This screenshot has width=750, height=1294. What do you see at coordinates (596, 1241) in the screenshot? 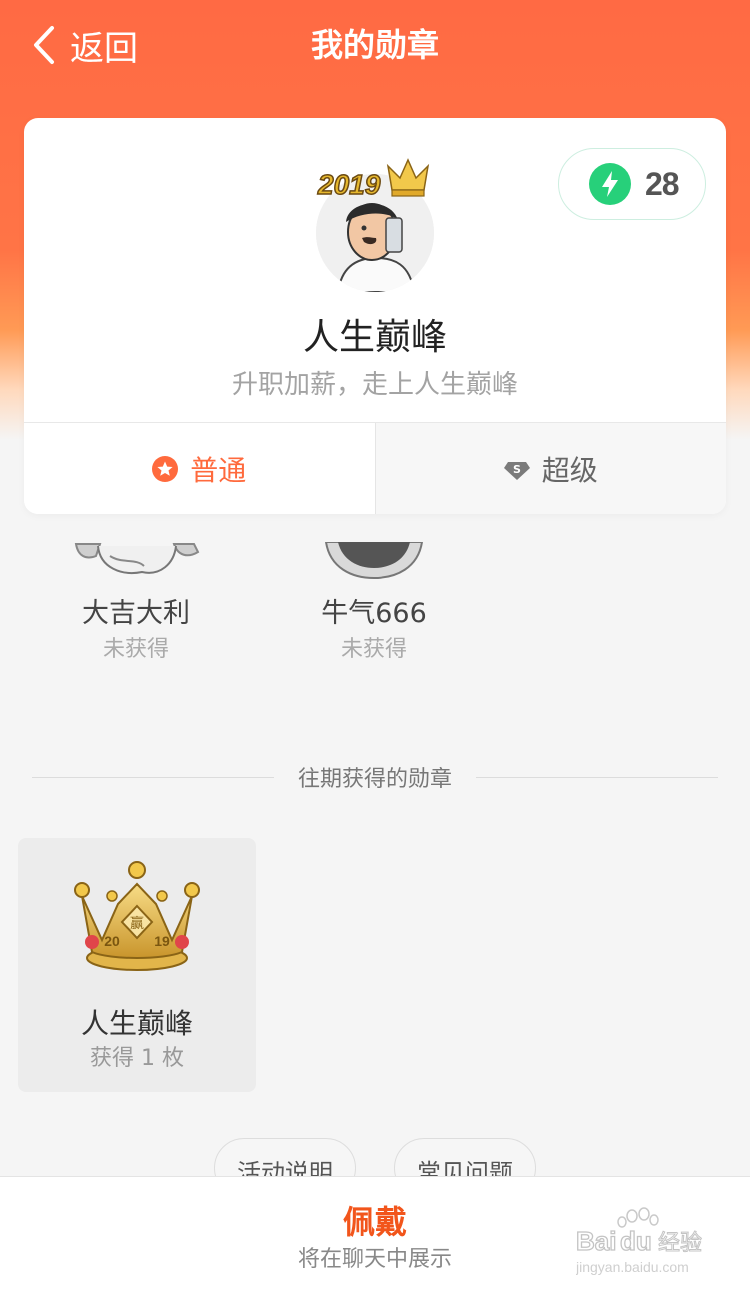
I see `watermark-brand: Bai` at bounding box center [596, 1241].